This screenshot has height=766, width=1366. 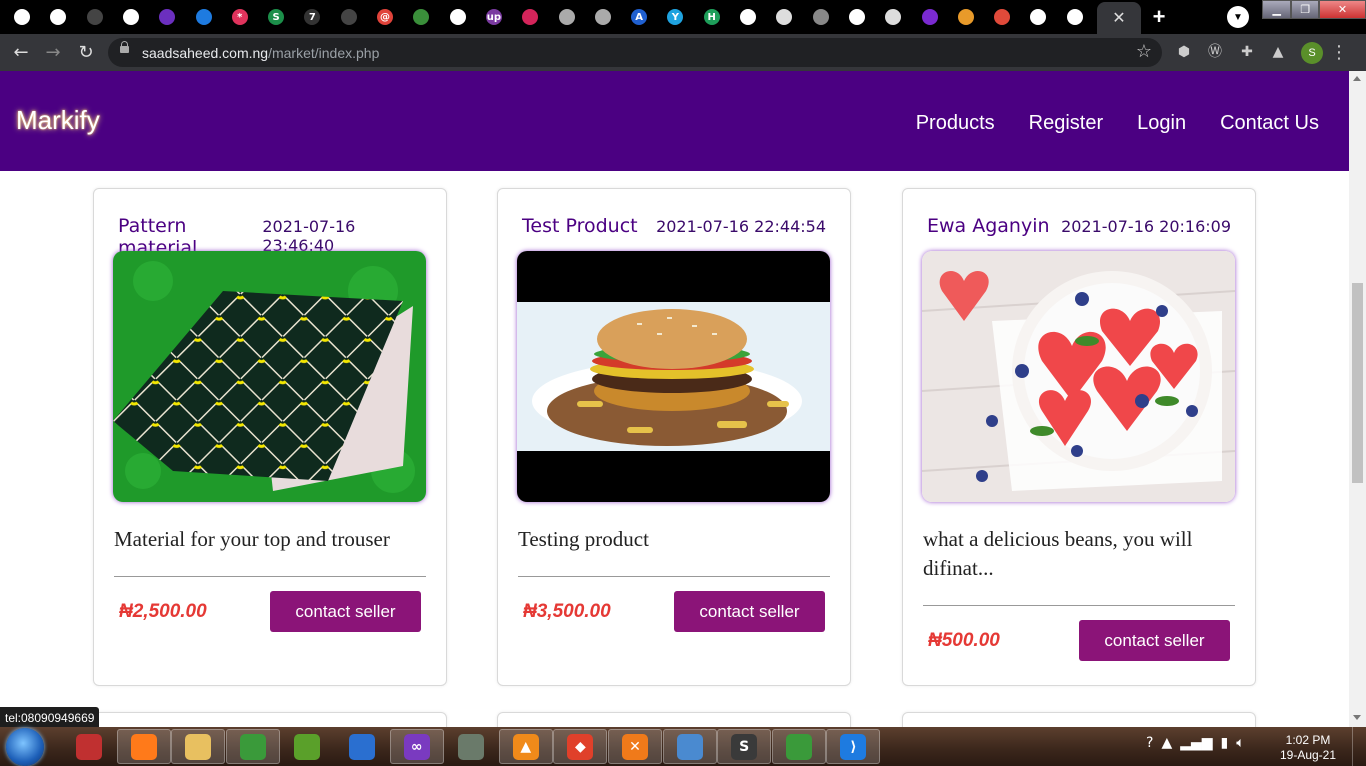 I want to click on browser-tab: 7, so click(x=312, y=17).